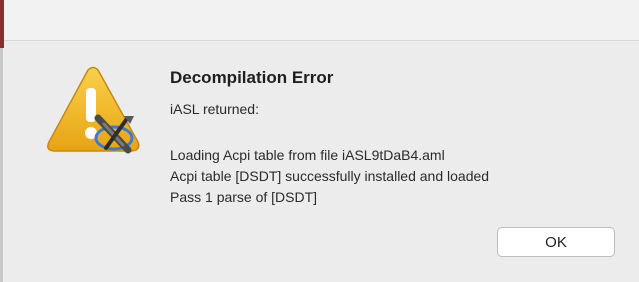 Image resolution: width=639 pixels, height=282 pixels. I want to click on log-line: Pass 1 parse of [DSDT], so click(244, 197).